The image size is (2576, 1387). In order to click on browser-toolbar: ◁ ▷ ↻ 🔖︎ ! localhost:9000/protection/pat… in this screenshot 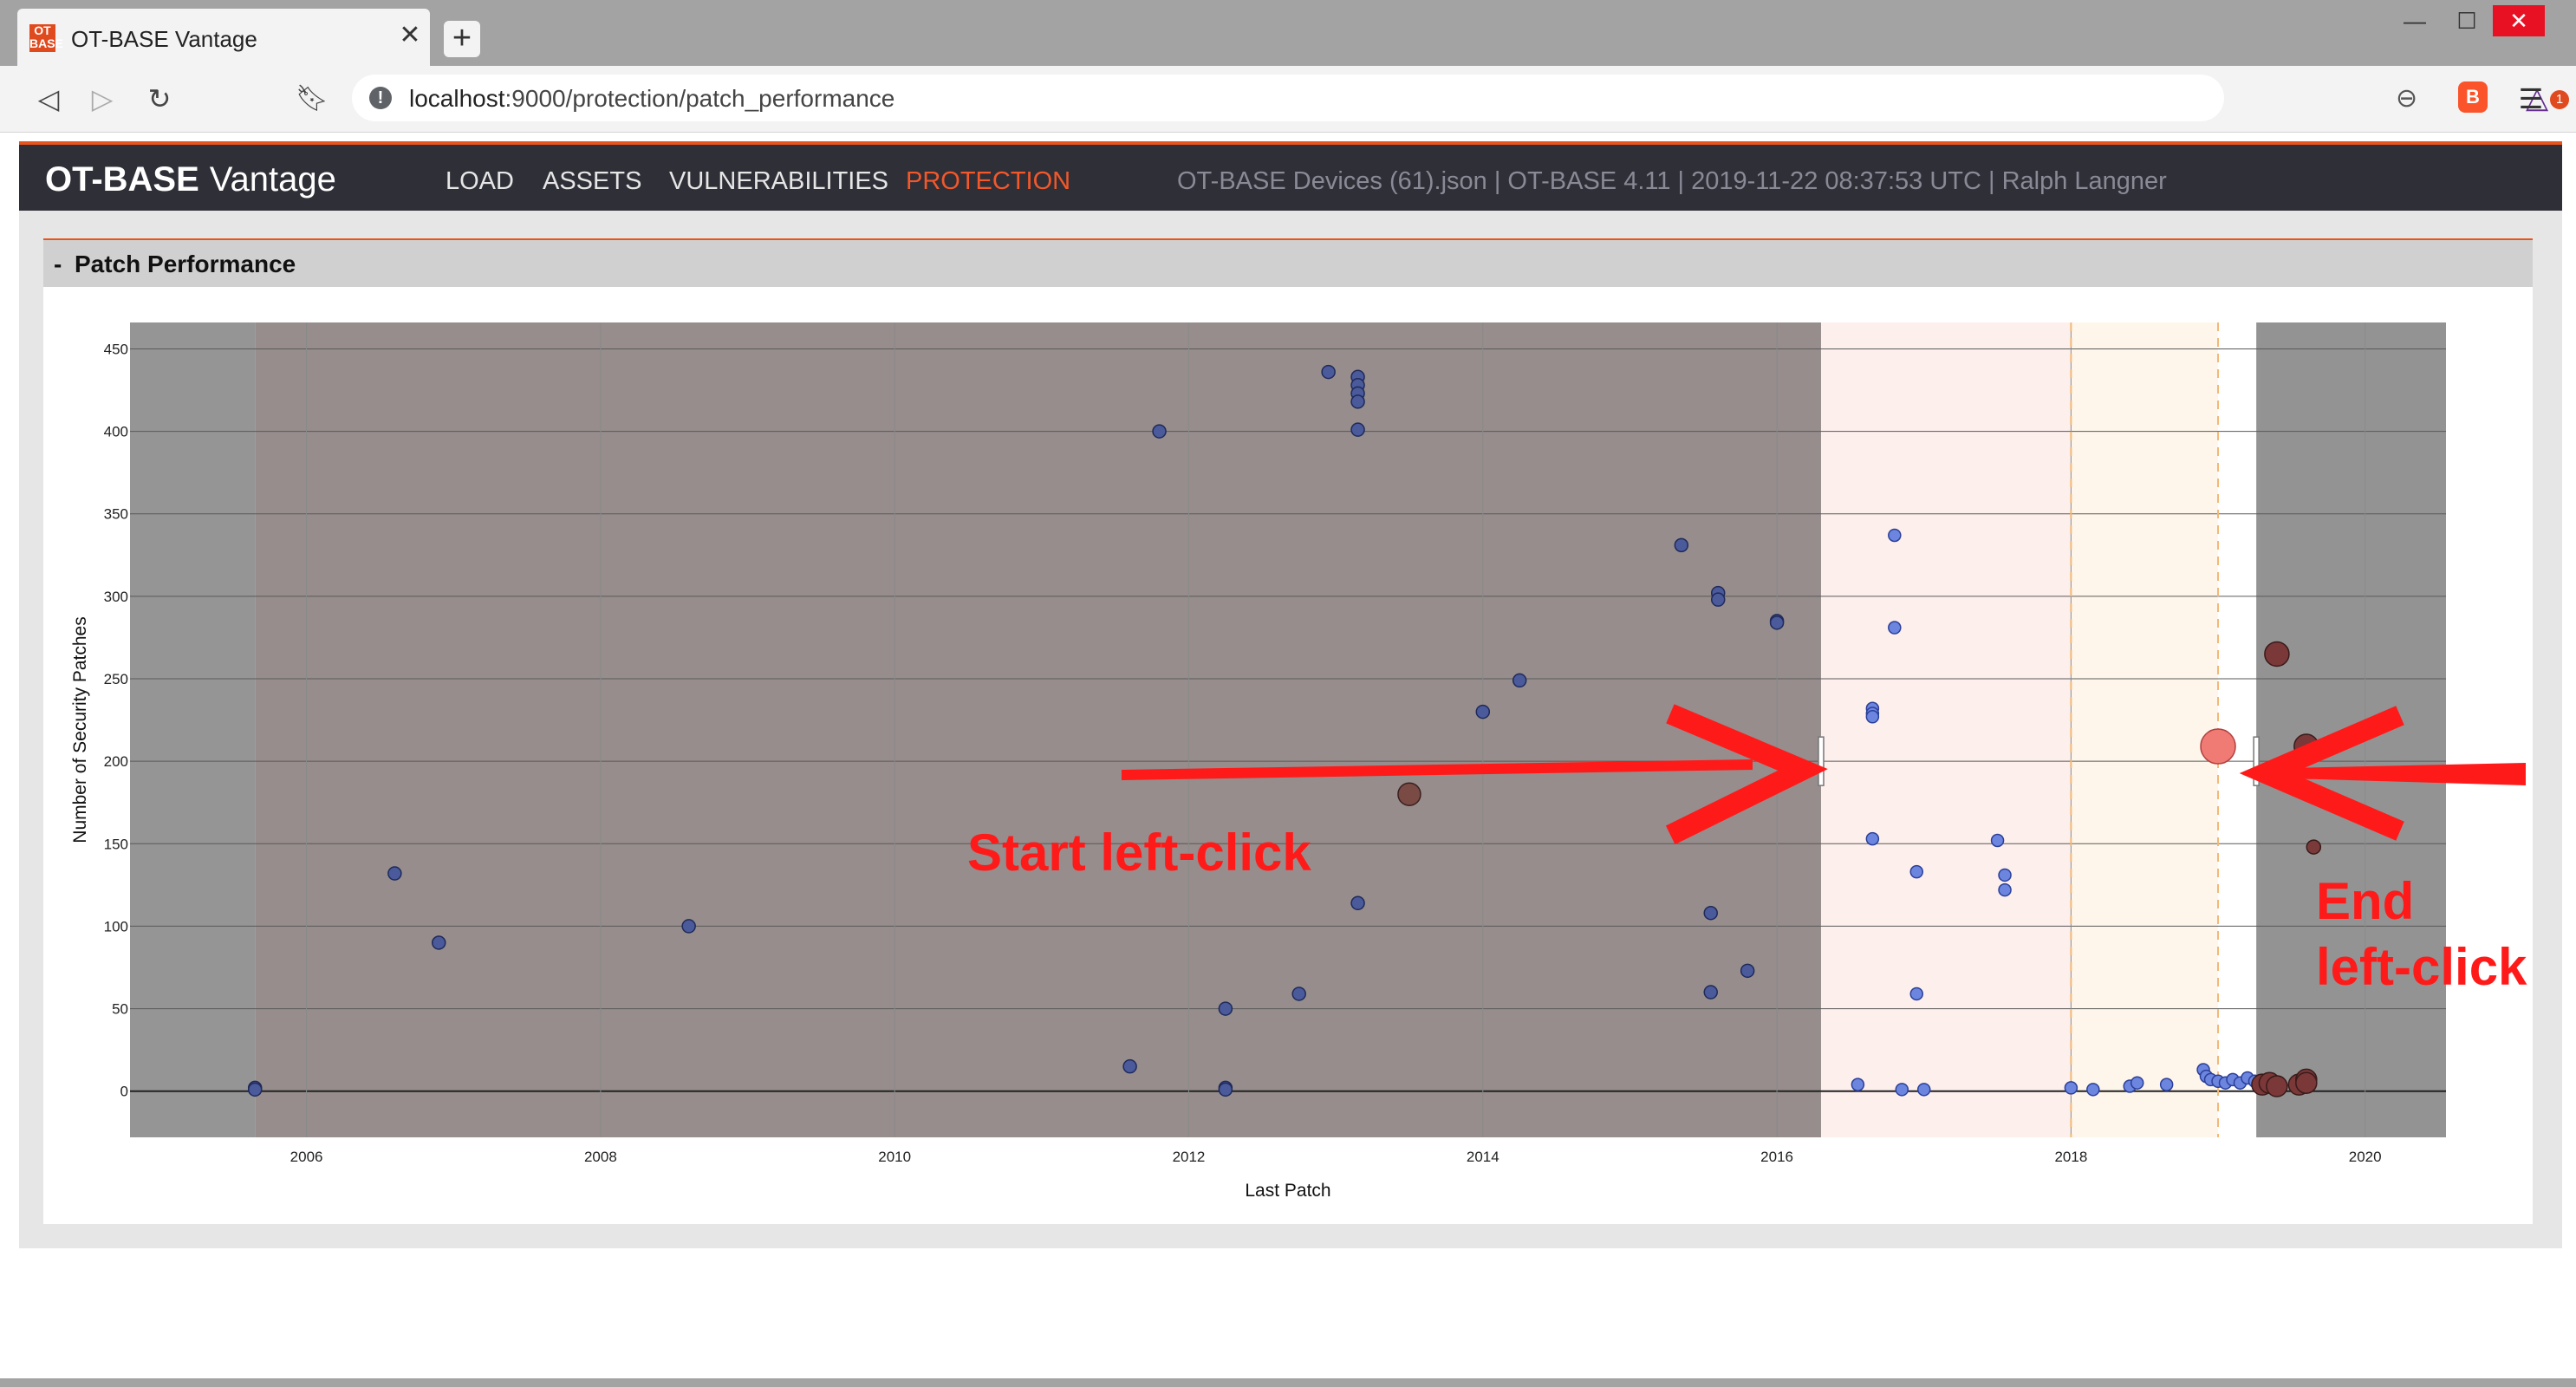, I will do `click(1288, 99)`.